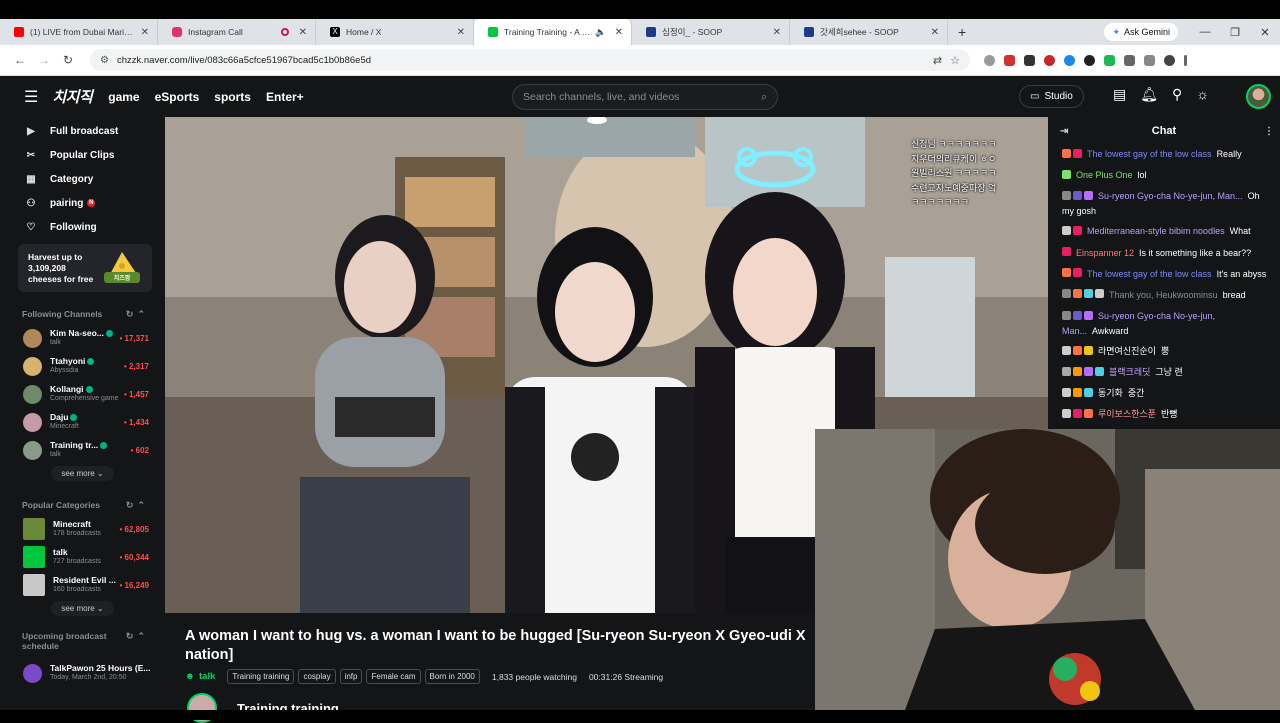 The width and height of the screenshot is (1280, 723). Describe the element at coordinates (869, 32) in the screenshot. I see `browser-tab-soop-2: 갓세희sehee - SOOP ✕` at that location.